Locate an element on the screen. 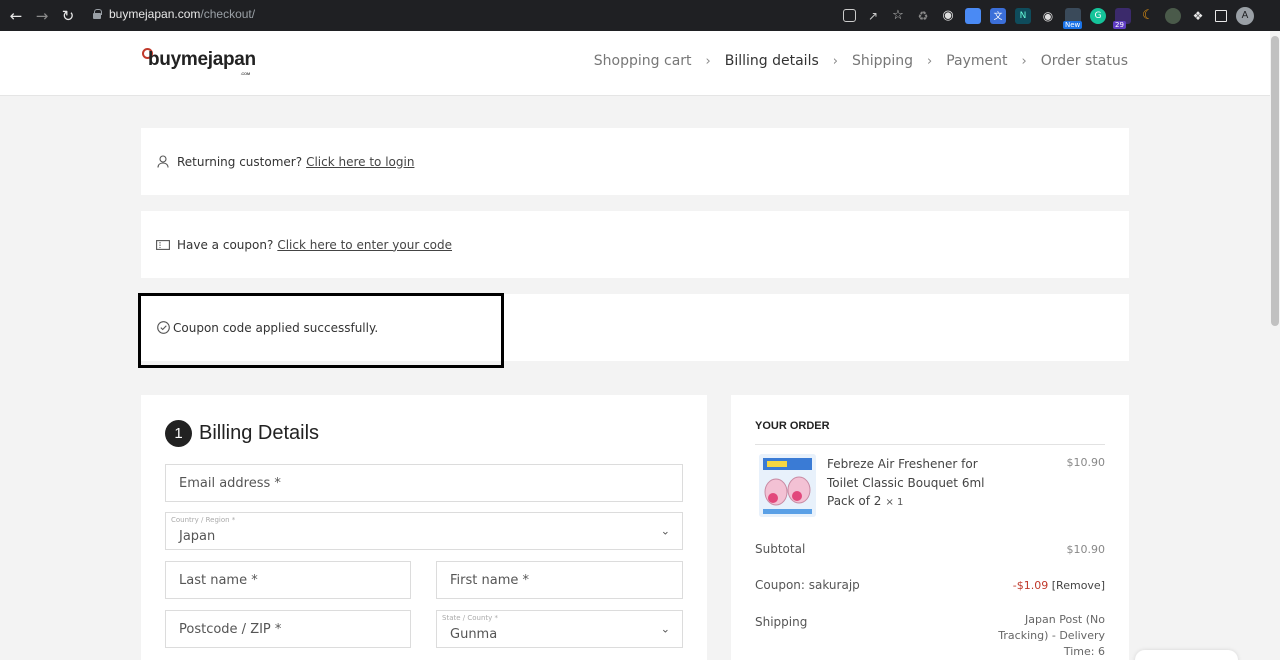  subtotal-value: $10.90 is located at coordinates (1086, 549).